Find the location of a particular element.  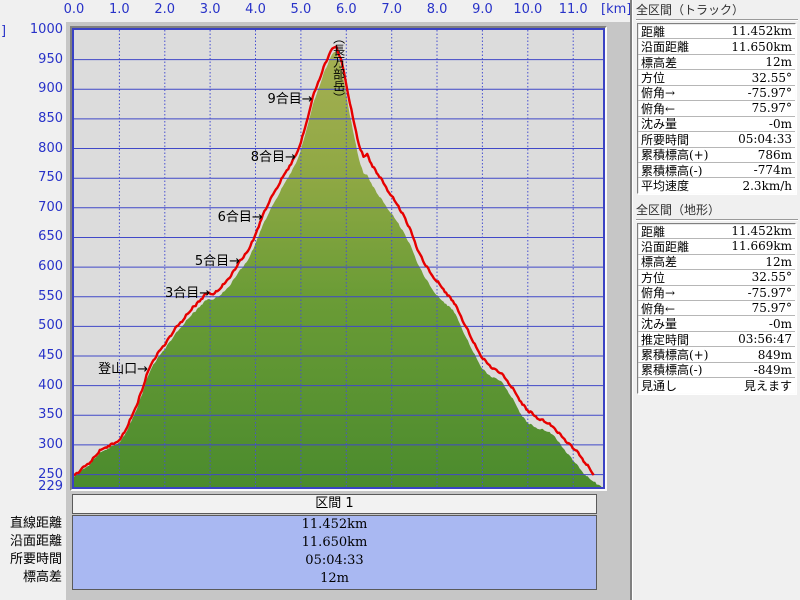

info-row-label: 標高差 is located at coordinates (659, 62).